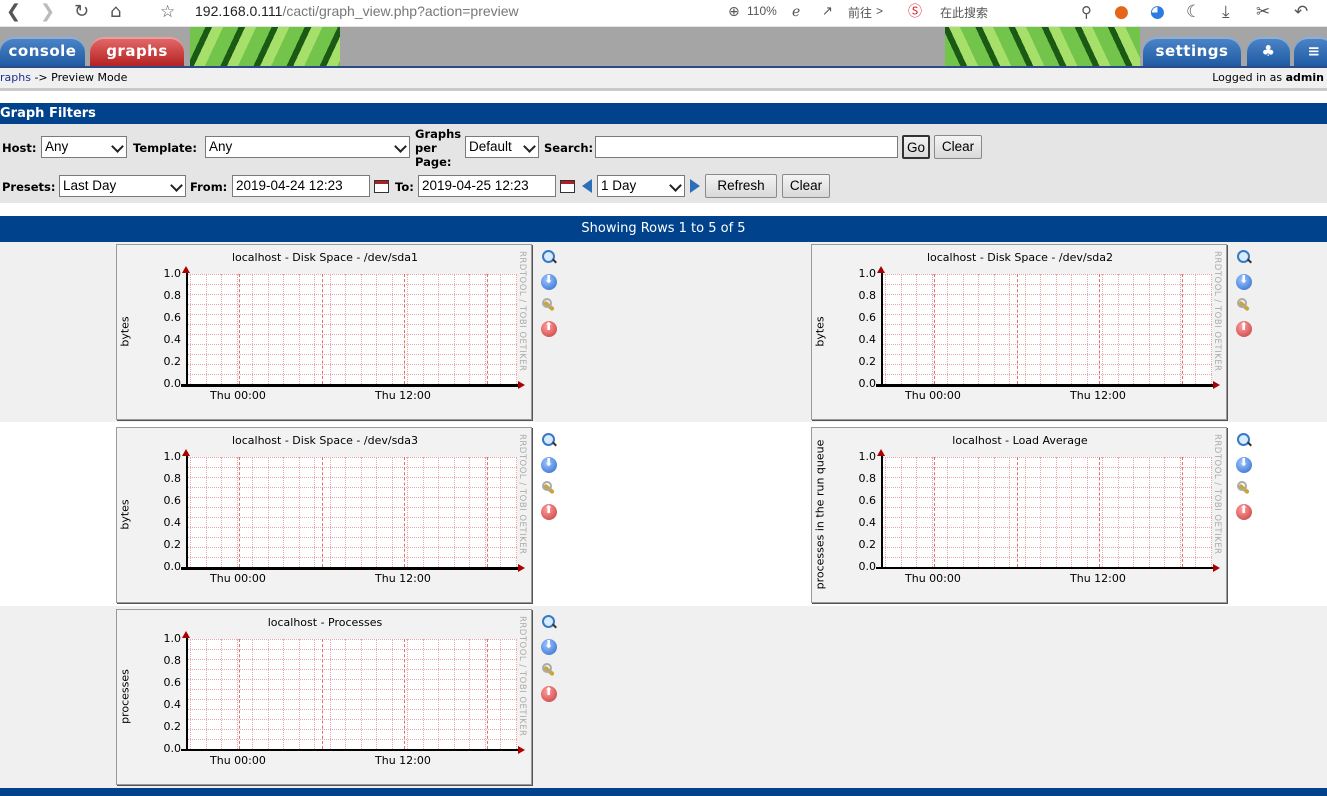 Image resolution: width=1327 pixels, height=796 pixels. Describe the element at coordinates (663, 229) in the screenshot. I see `rows-status-header: Showing Rows 1 to 5 of 5` at that location.